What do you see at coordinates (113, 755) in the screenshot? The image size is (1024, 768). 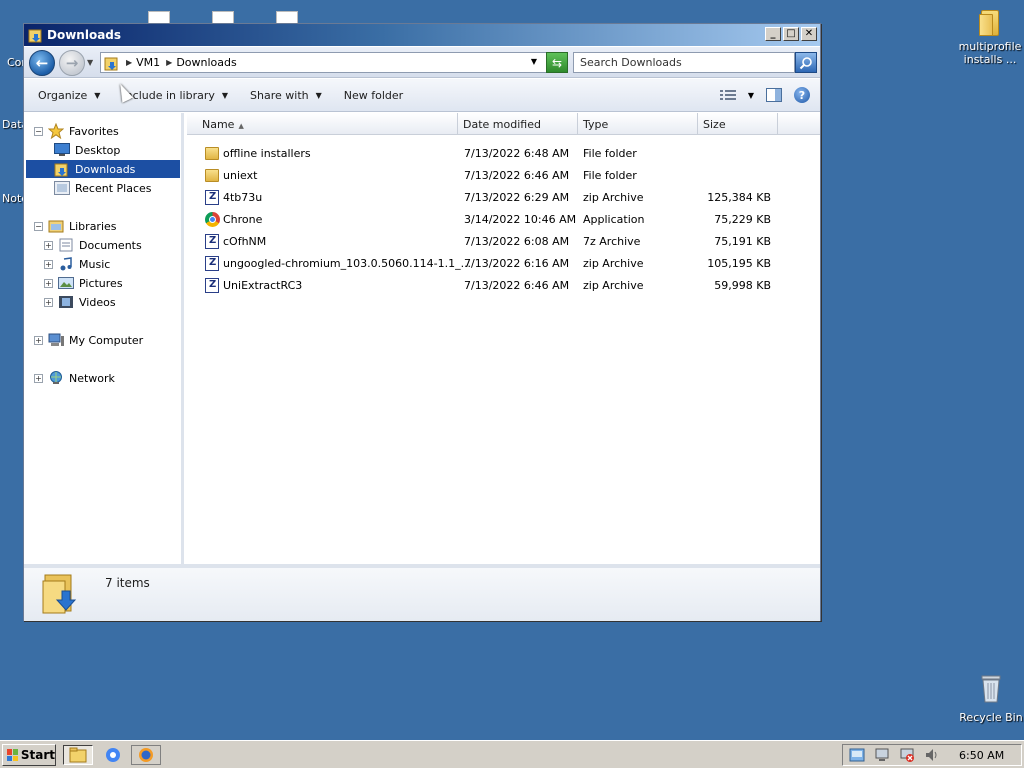 I see `taskbar-chrome` at bounding box center [113, 755].